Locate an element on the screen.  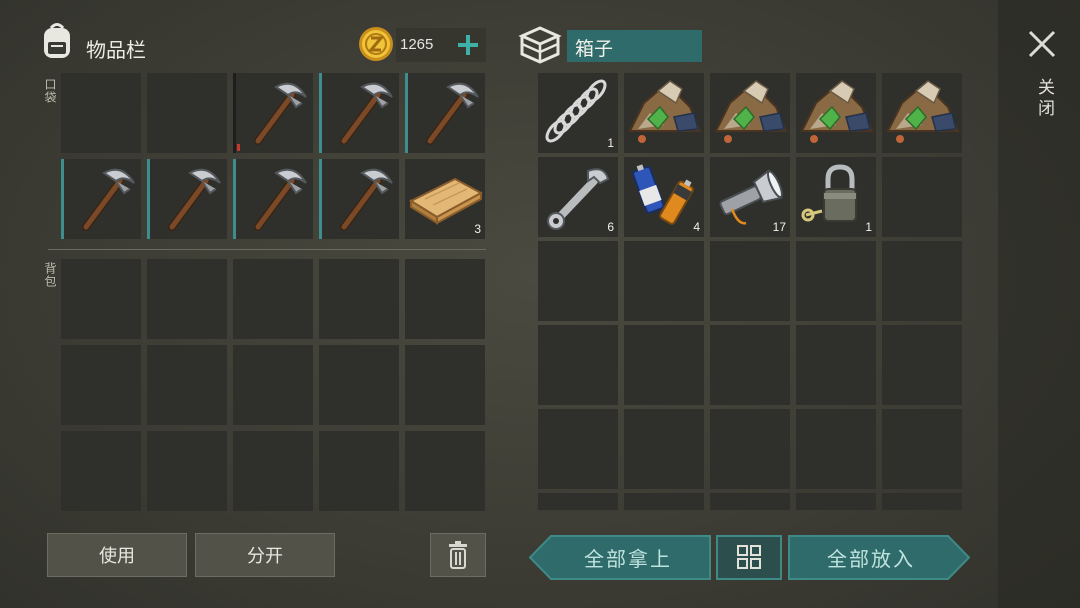
box-slot-spring: 1 is located at coordinates (578, 113).